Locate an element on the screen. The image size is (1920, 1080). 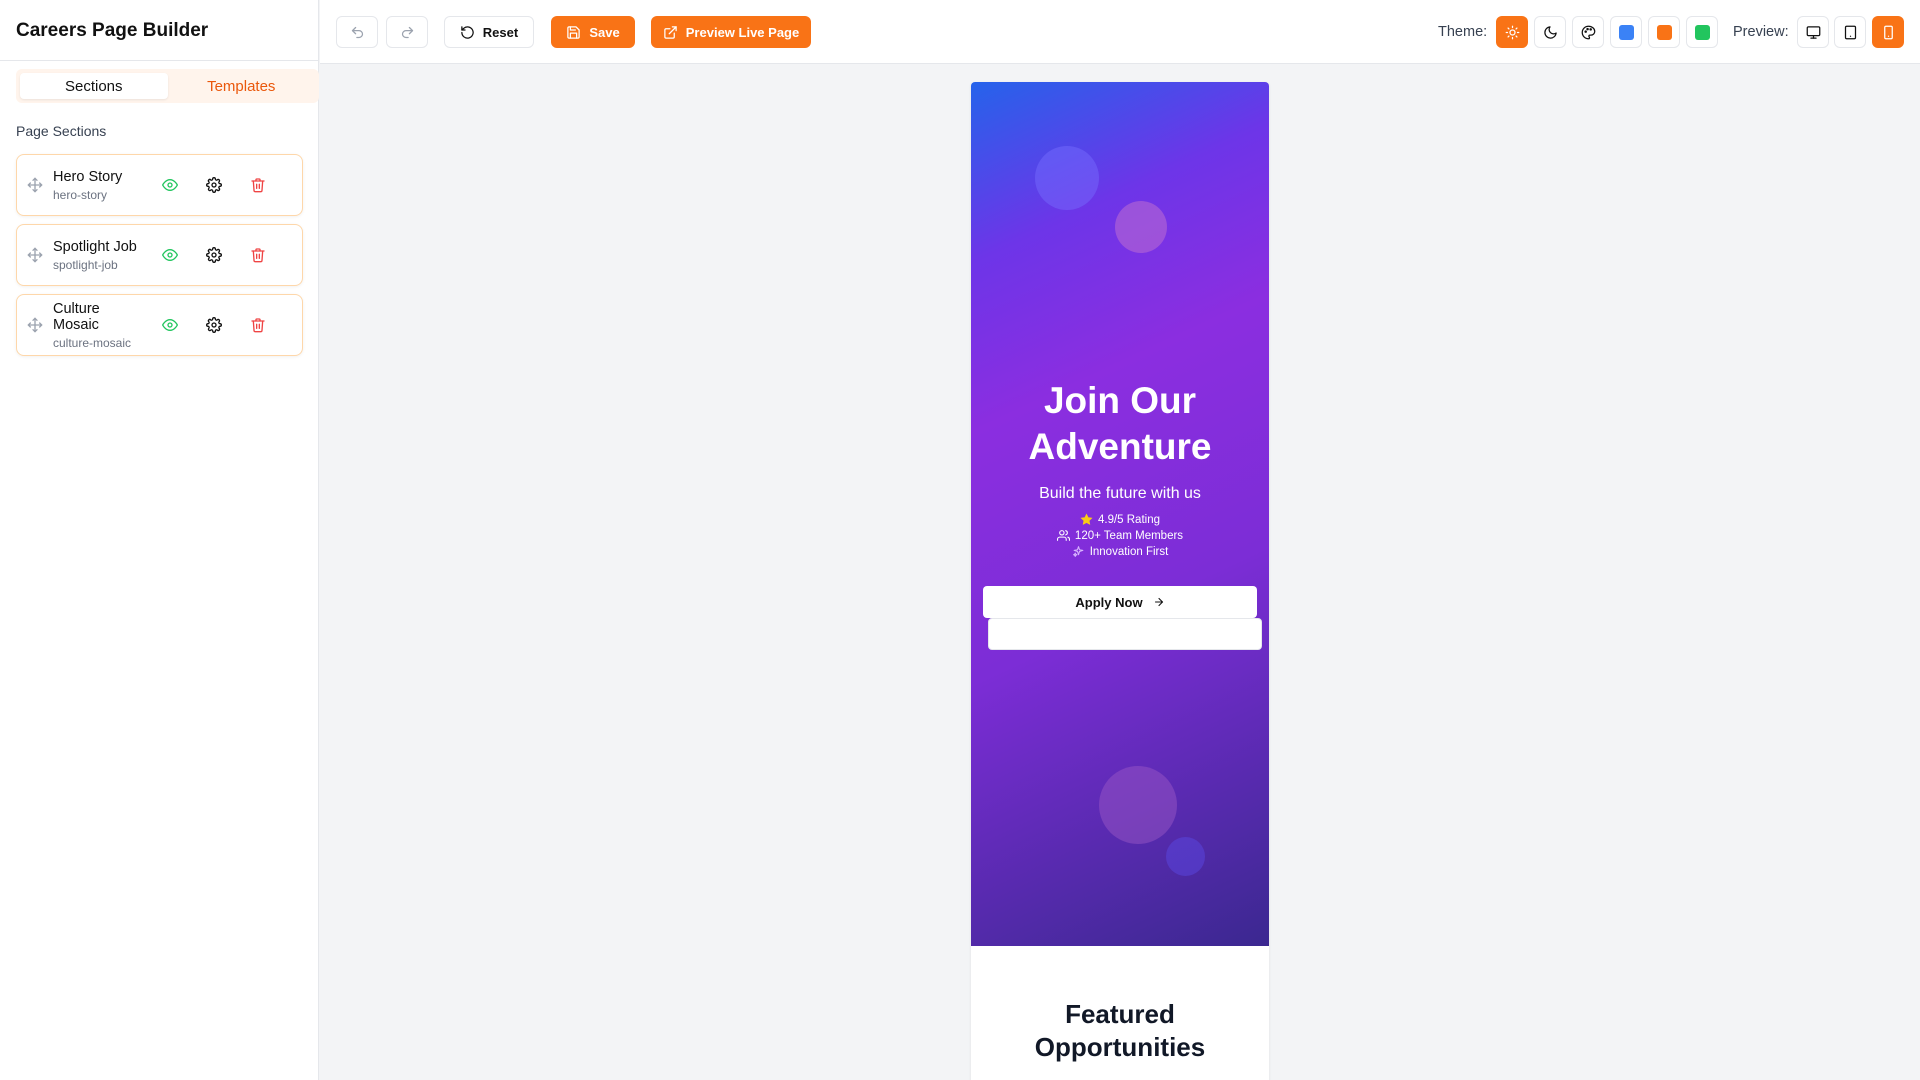
moon-icon is located at coordinates (1550, 32).